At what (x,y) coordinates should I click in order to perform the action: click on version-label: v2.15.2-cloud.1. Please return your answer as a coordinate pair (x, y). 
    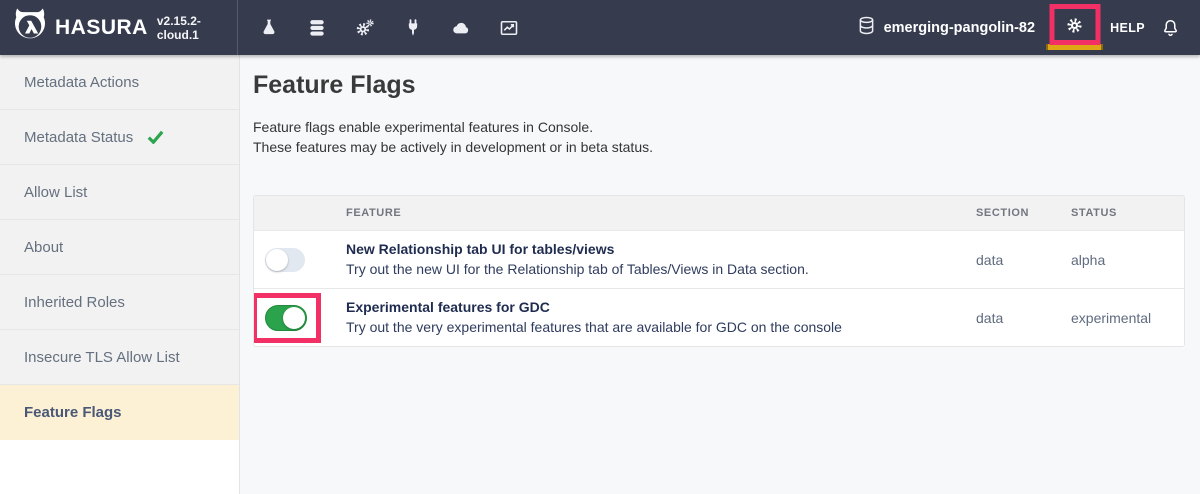
    Looking at the image, I should click on (178, 27).